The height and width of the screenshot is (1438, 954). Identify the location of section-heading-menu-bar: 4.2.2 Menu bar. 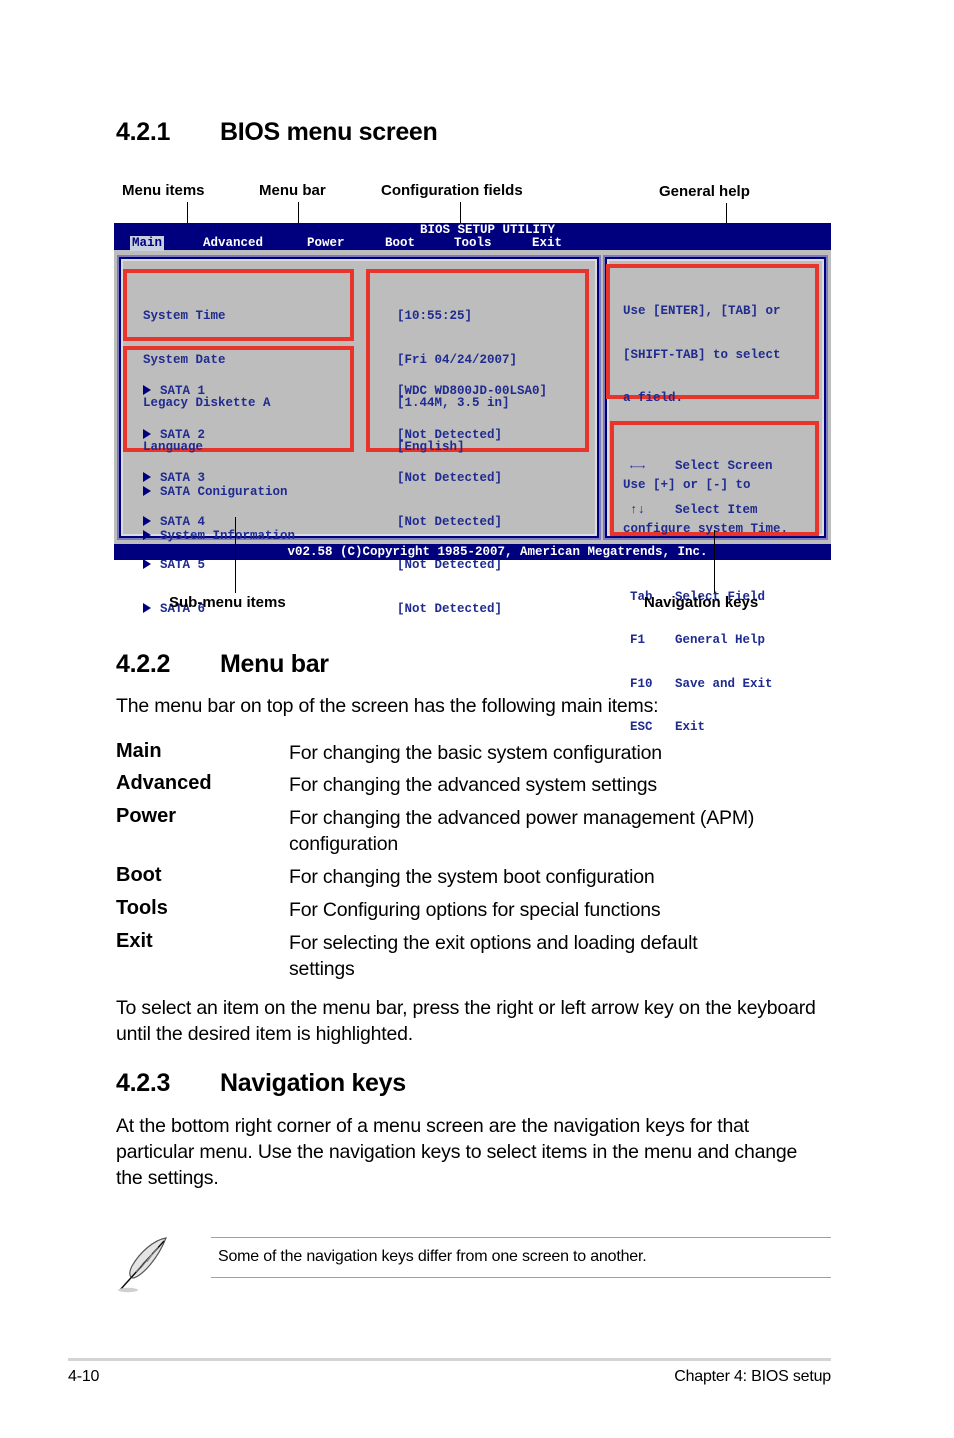
(222, 664).